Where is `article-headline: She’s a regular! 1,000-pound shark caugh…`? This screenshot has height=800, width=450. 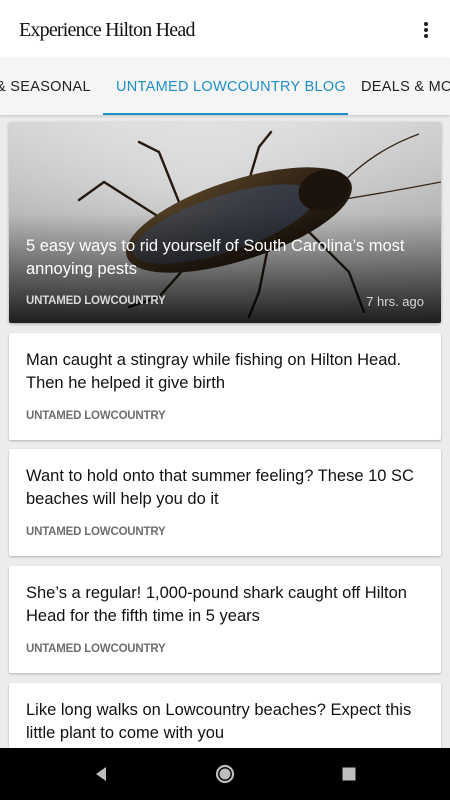 article-headline: She’s a regular! 1,000-pound shark caugh… is located at coordinates (216, 604).